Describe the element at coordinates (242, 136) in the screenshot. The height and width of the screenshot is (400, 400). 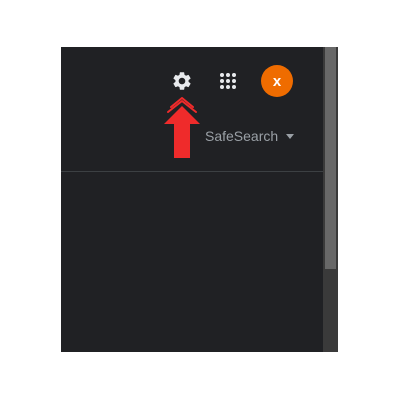
I see `safesearch-label: SafeSearch` at that location.